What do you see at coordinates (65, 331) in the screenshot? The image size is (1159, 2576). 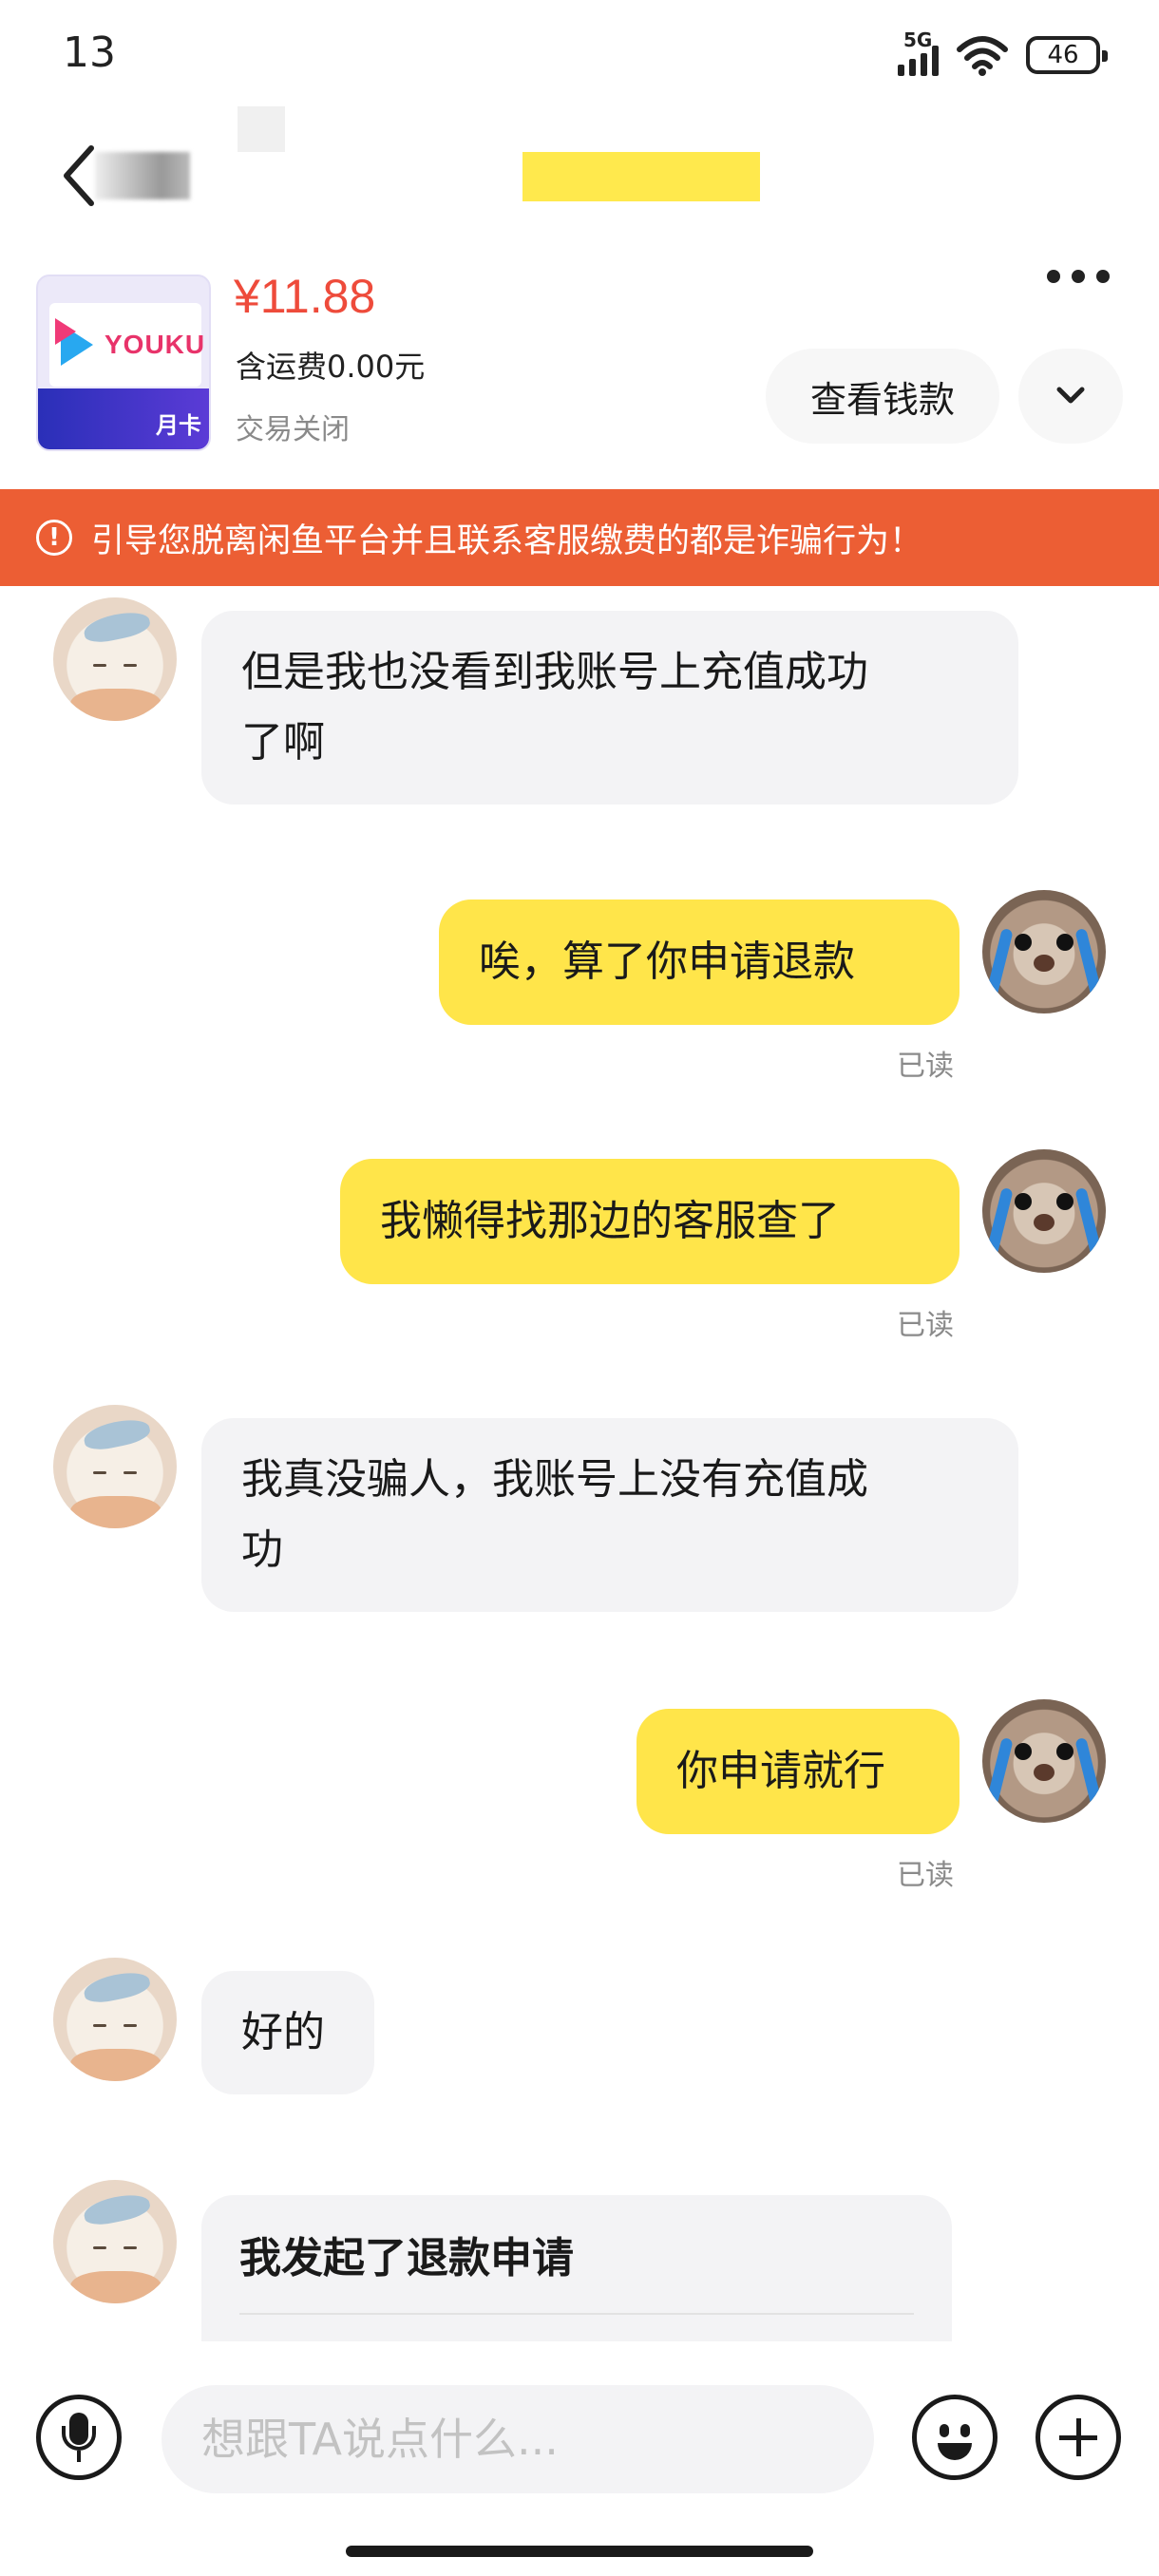 I see `play-logo-accent-icon` at bounding box center [65, 331].